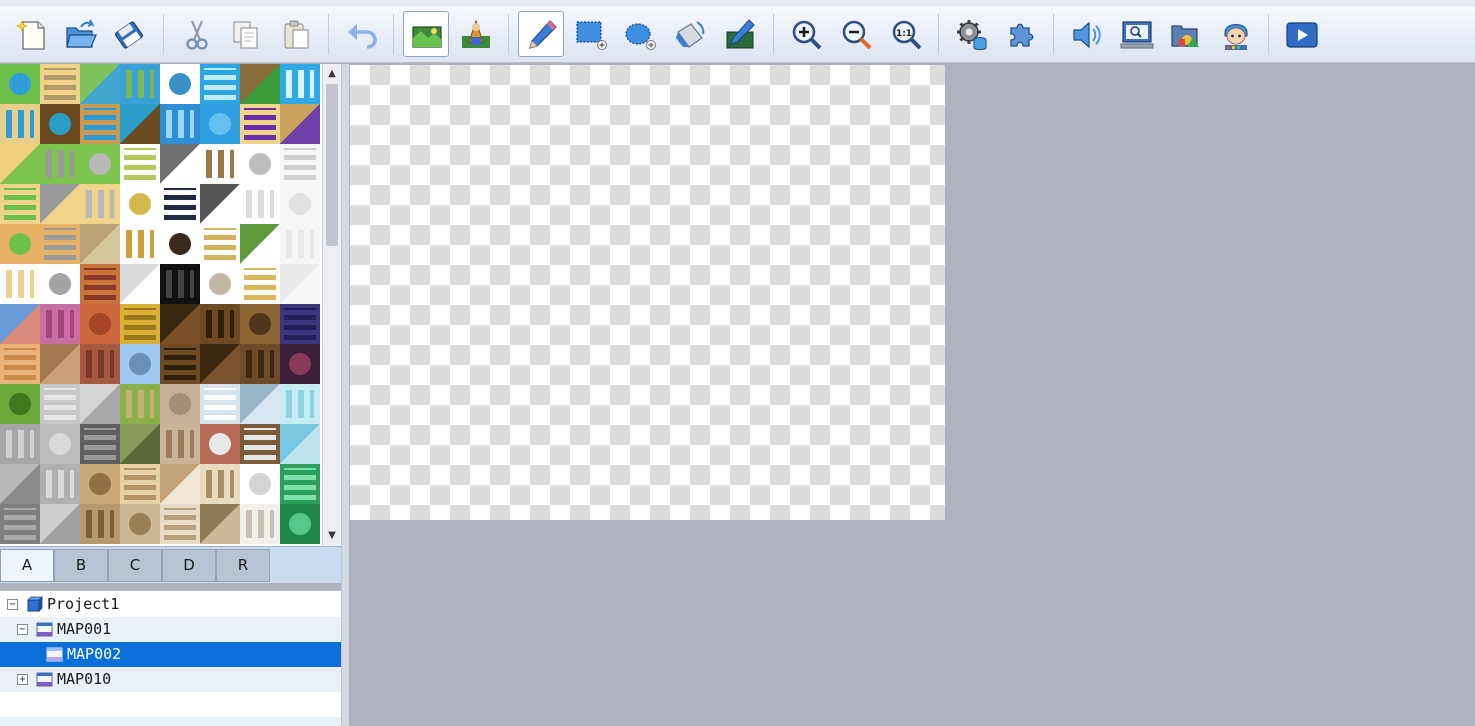 The height and width of the screenshot is (726, 1475). Describe the element at coordinates (196, 34) in the screenshot. I see `cut-button` at that location.